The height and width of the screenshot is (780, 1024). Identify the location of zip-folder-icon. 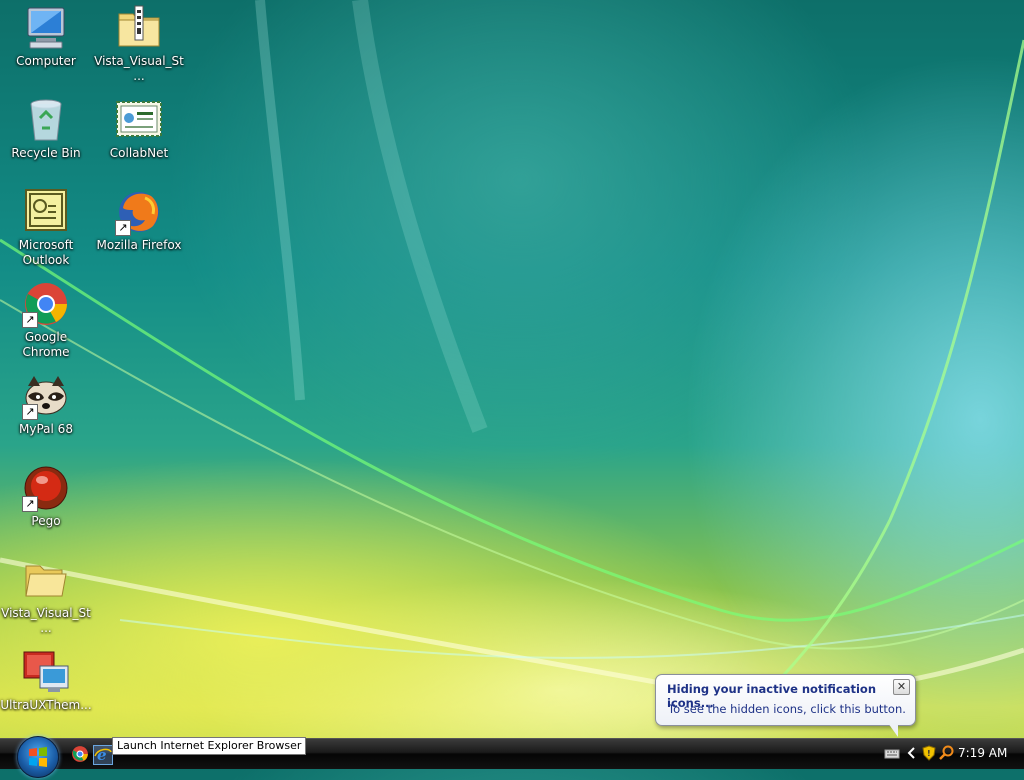
(139, 28).